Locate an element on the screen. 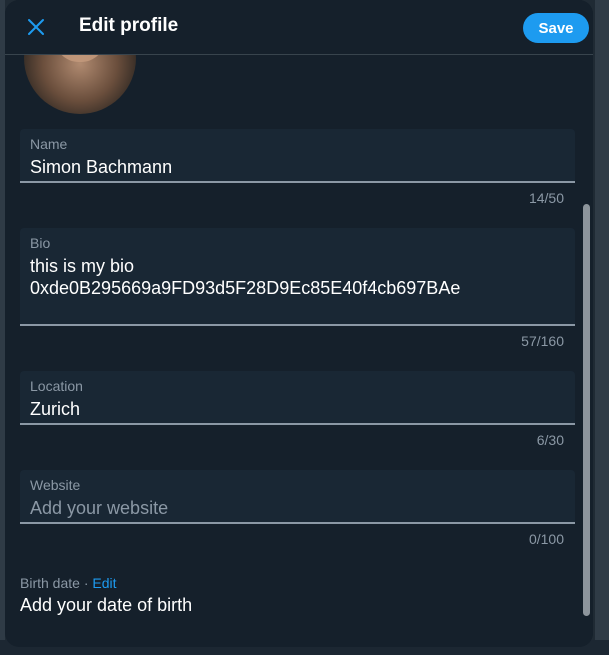 The width and height of the screenshot is (609, 655). bio-label: Bio is located at coordinates (40, 243).